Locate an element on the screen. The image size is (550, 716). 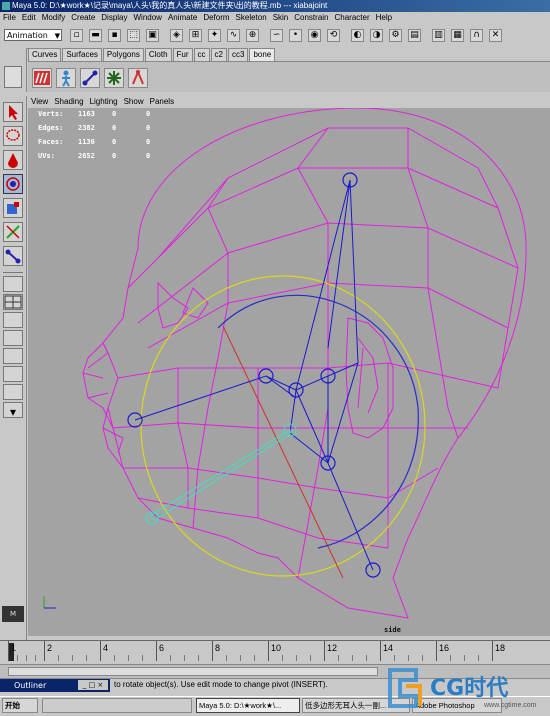
menu-create: Create is located at coordinates (83, 17).